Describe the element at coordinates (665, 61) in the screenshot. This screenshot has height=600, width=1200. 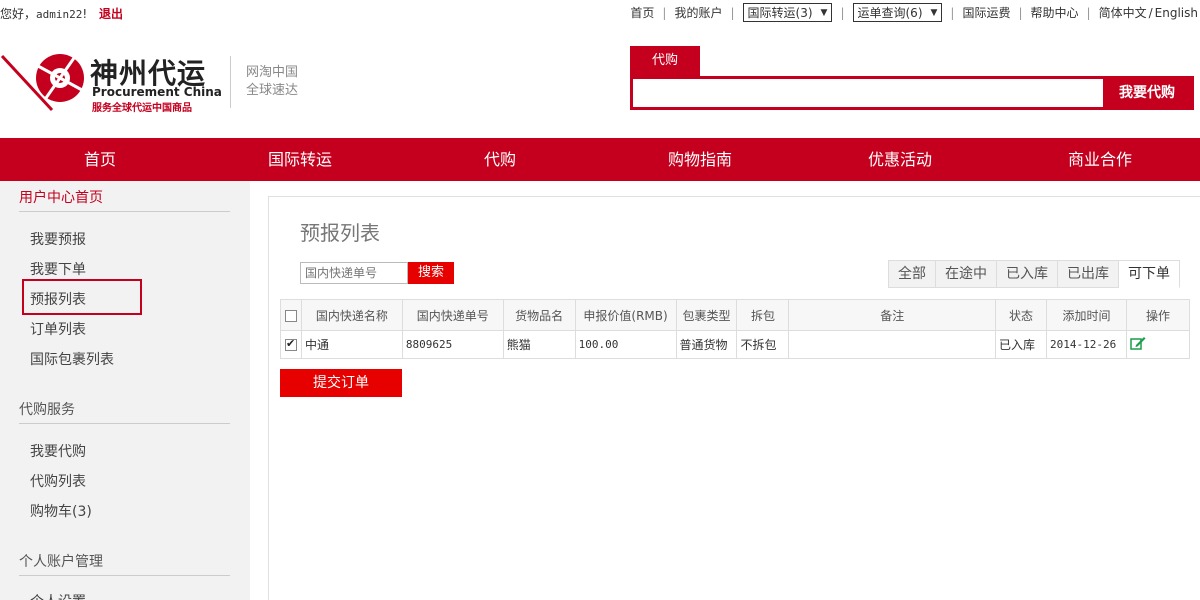
I see `search-tab-daigou: 代购` at that location.